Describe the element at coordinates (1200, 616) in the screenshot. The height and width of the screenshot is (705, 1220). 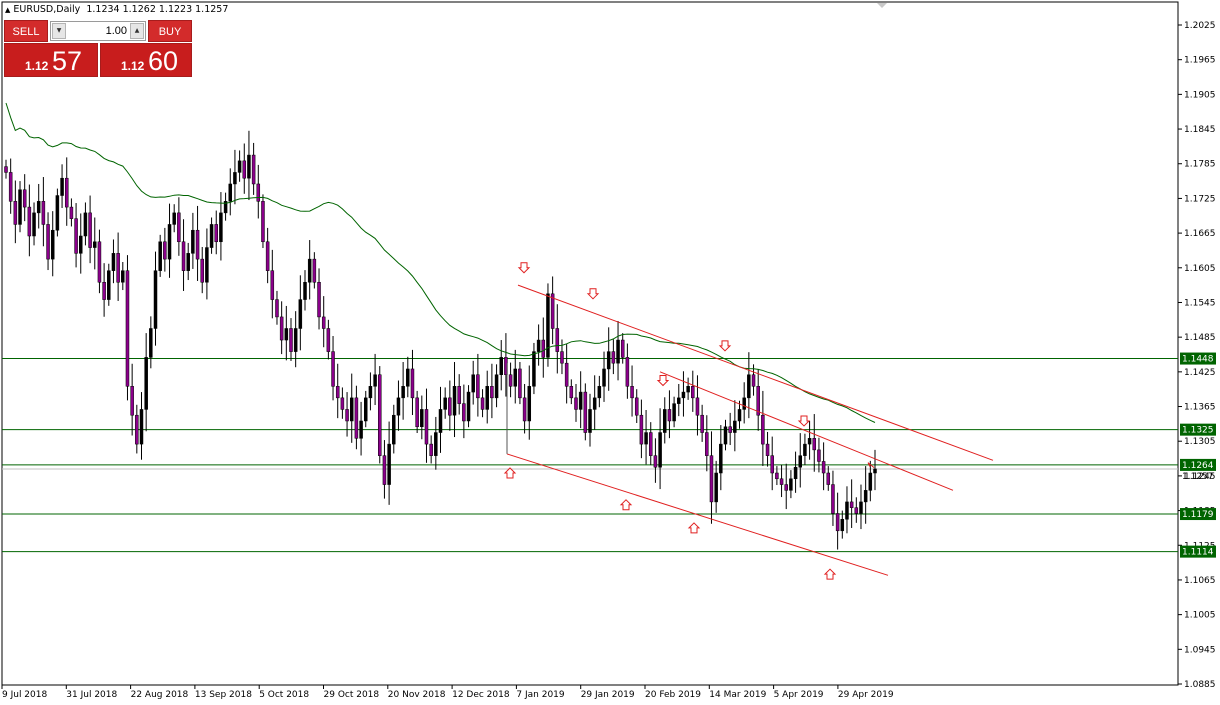
I see `y-tick-label: 1.1005` at that location.